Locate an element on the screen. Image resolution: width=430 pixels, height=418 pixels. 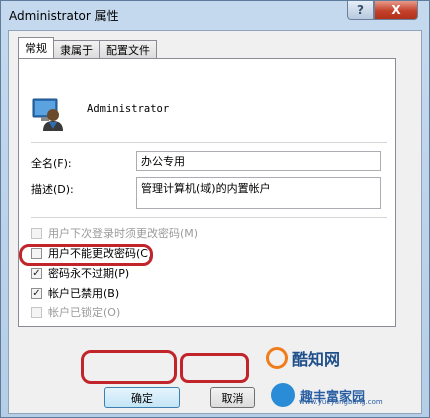
site-brand-icon is located at coordinates (283, 395).